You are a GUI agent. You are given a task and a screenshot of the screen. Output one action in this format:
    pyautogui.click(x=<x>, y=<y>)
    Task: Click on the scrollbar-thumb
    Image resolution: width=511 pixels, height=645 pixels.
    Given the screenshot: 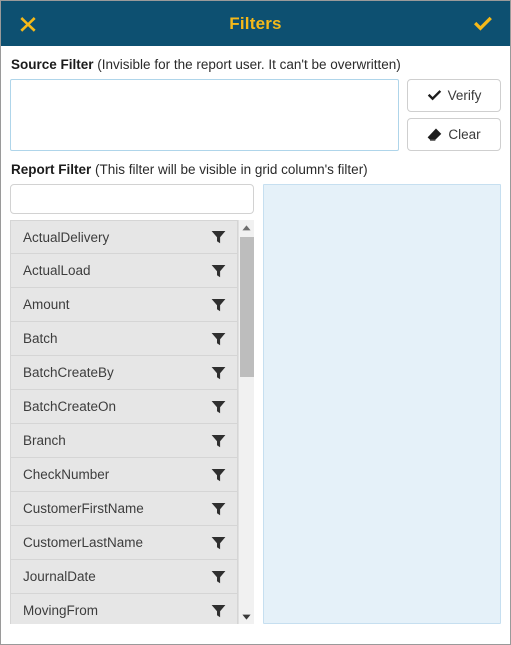 What is the action you would take?
    pyautogui.click(x=246, y=307)
    